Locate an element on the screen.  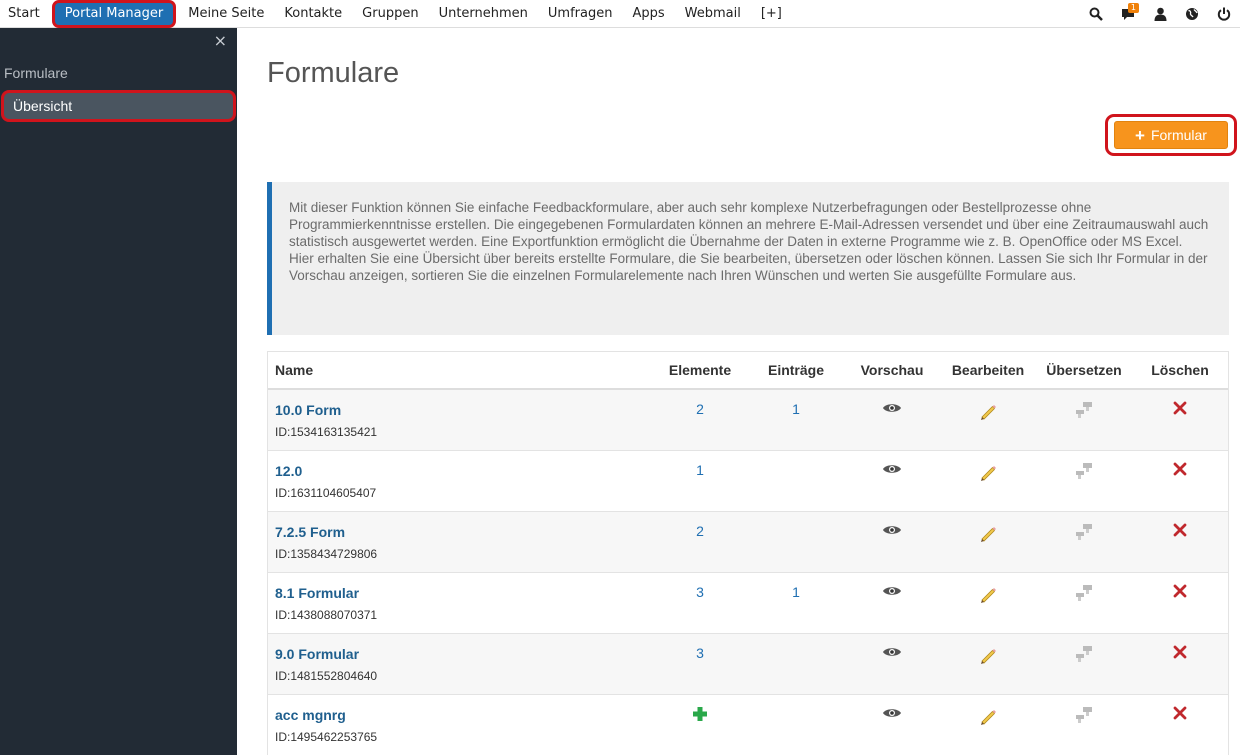
name-cell: acc mgnrg ID:1495462253765 is located at coordinates (460, 725).